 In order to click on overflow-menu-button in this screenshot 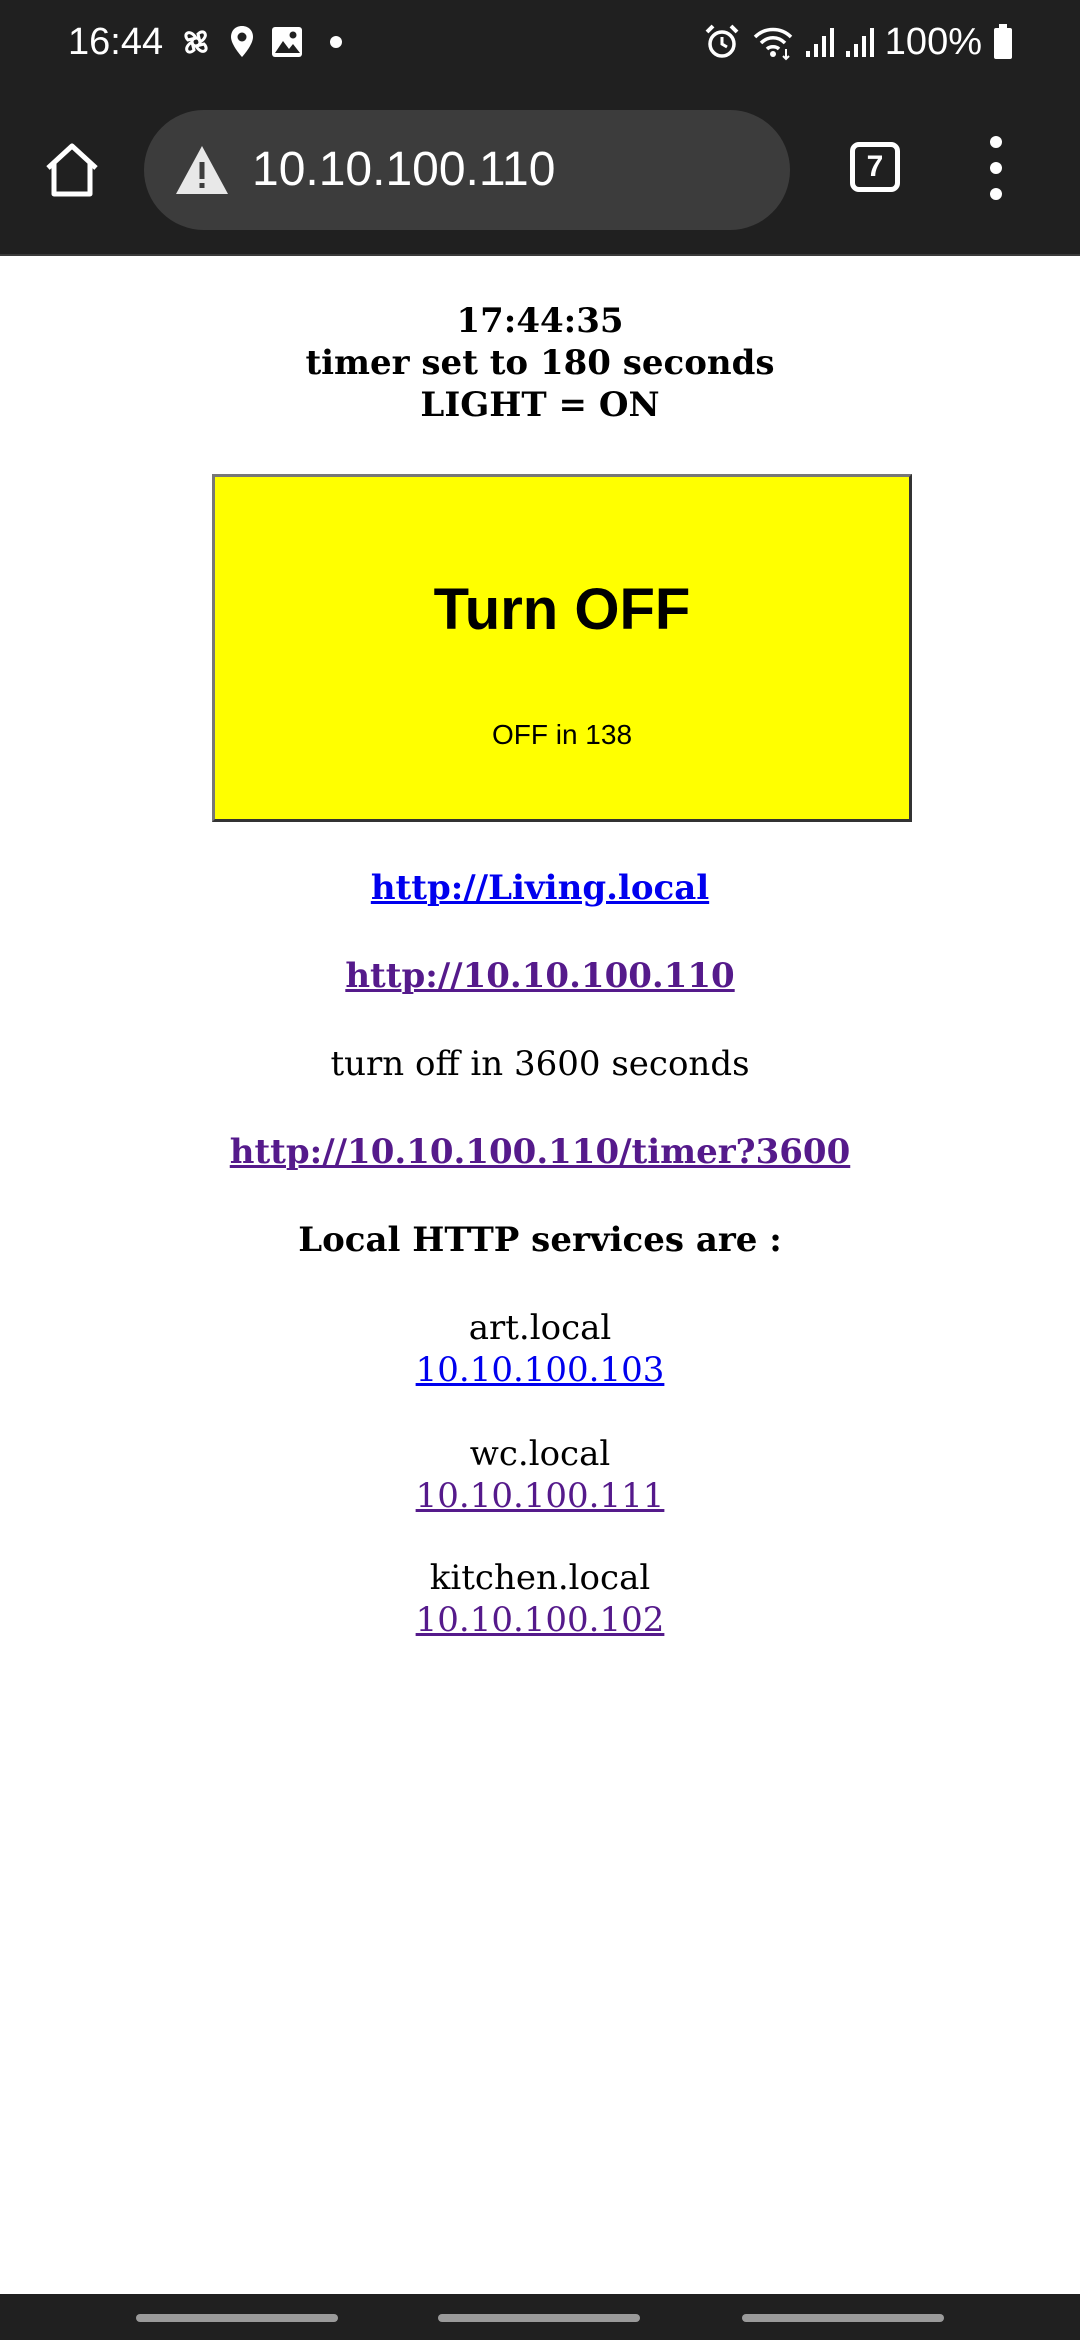, I will do `click(996, 168)`.